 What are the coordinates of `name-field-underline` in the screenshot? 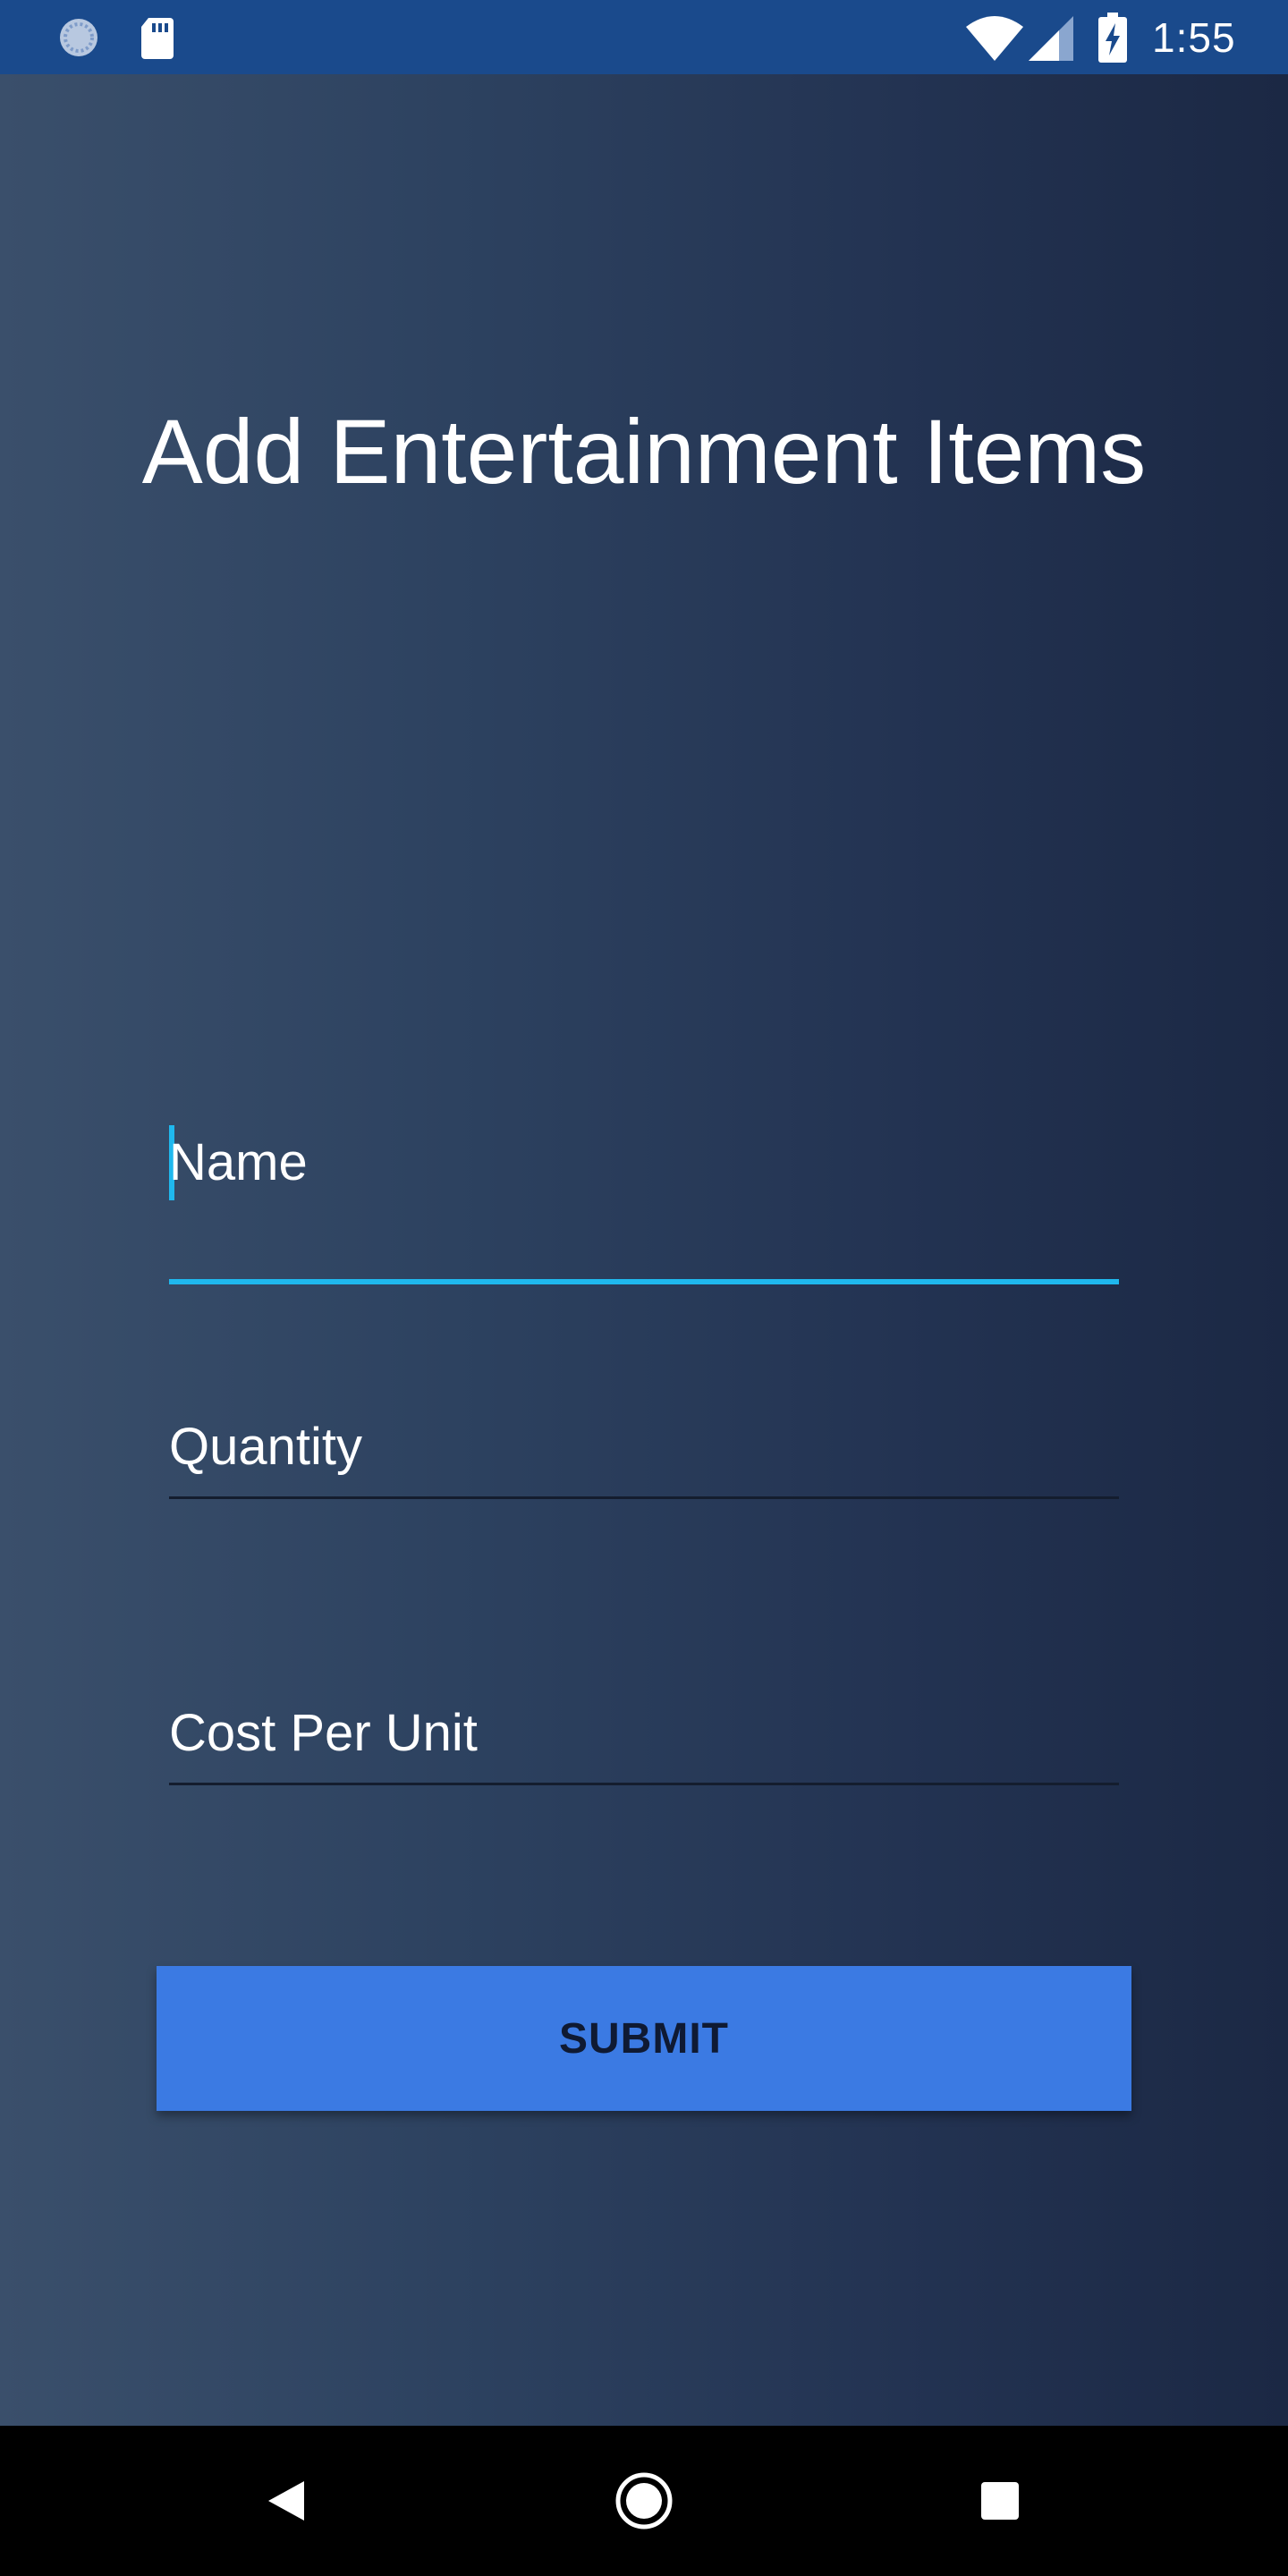 It's located at (644, 1281).